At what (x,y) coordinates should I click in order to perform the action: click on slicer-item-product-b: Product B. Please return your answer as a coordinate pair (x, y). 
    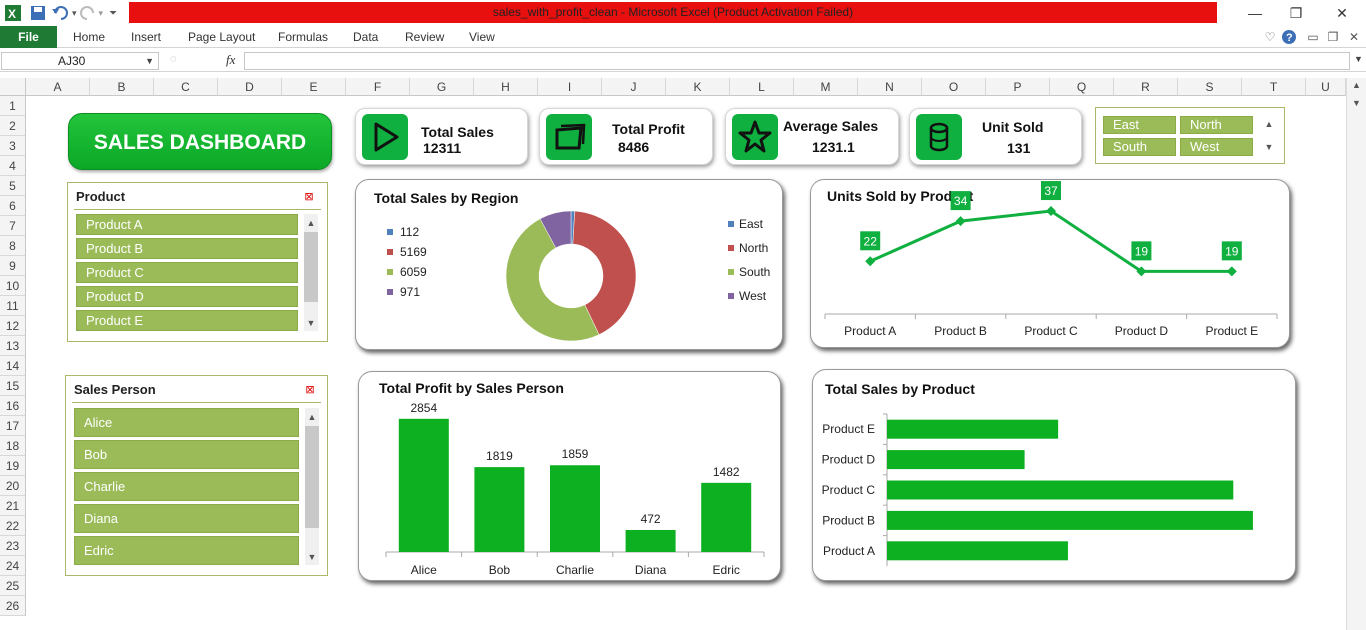
    Looking at the image, I should click on (187, 248).